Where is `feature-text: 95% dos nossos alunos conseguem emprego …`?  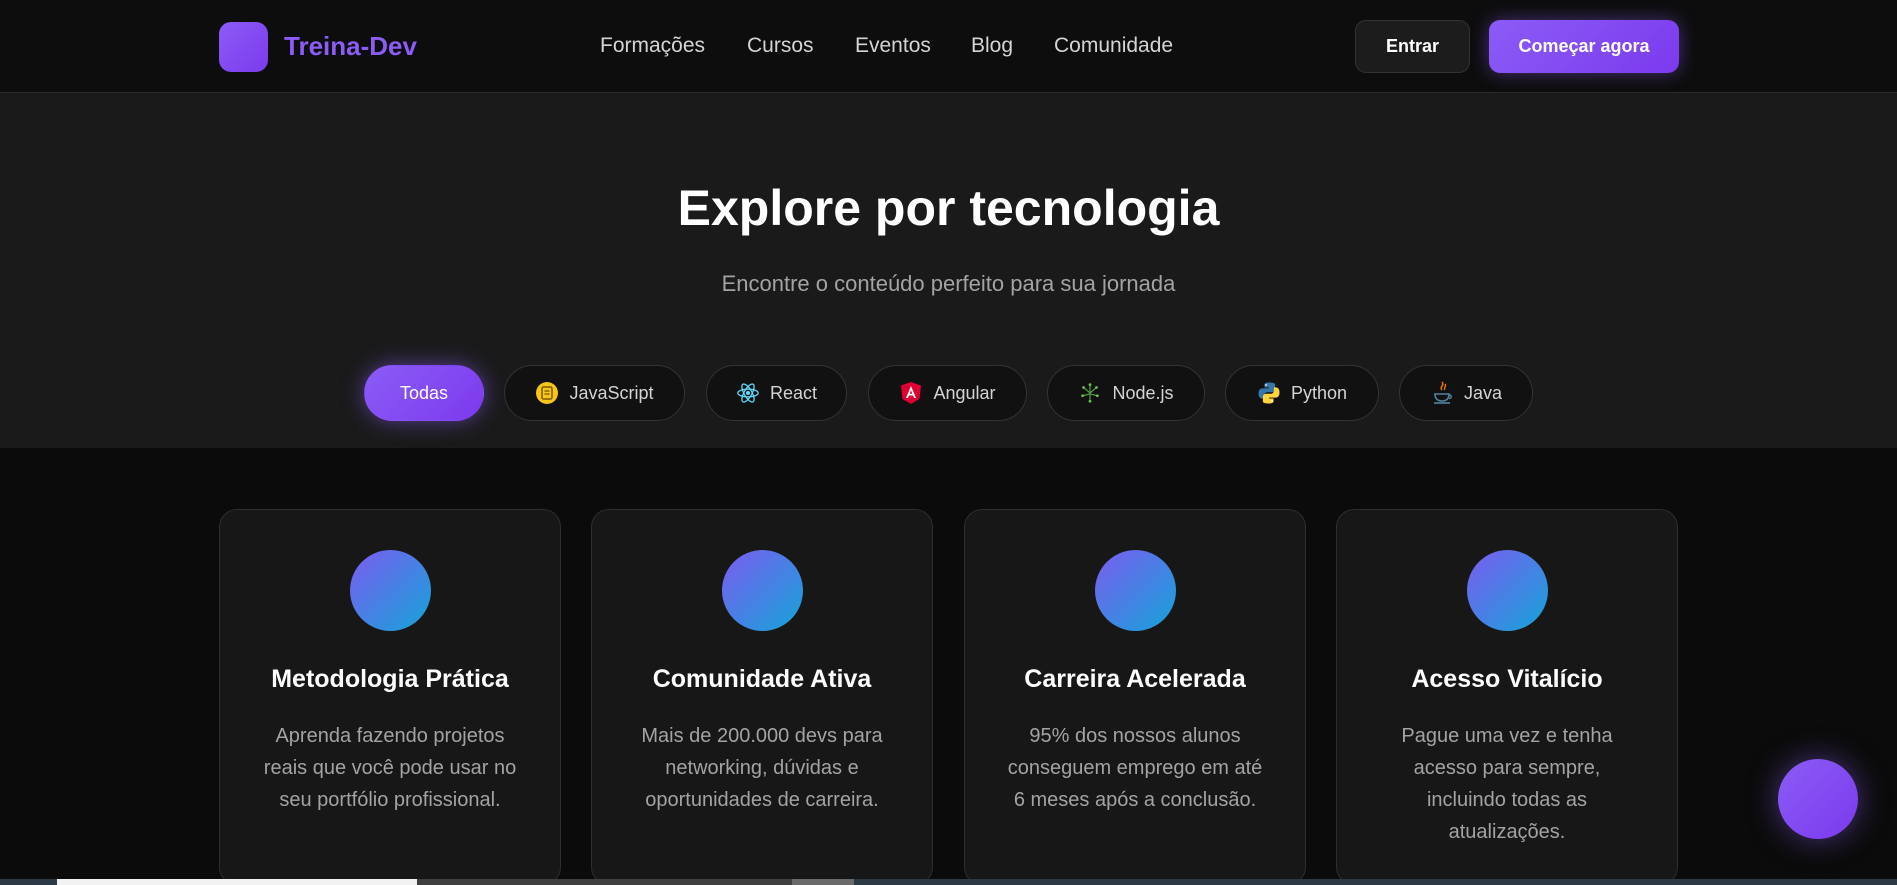 feature-text: 95% dos nossos alunos conseguem emprego … is located at coordinates (1135, 768).